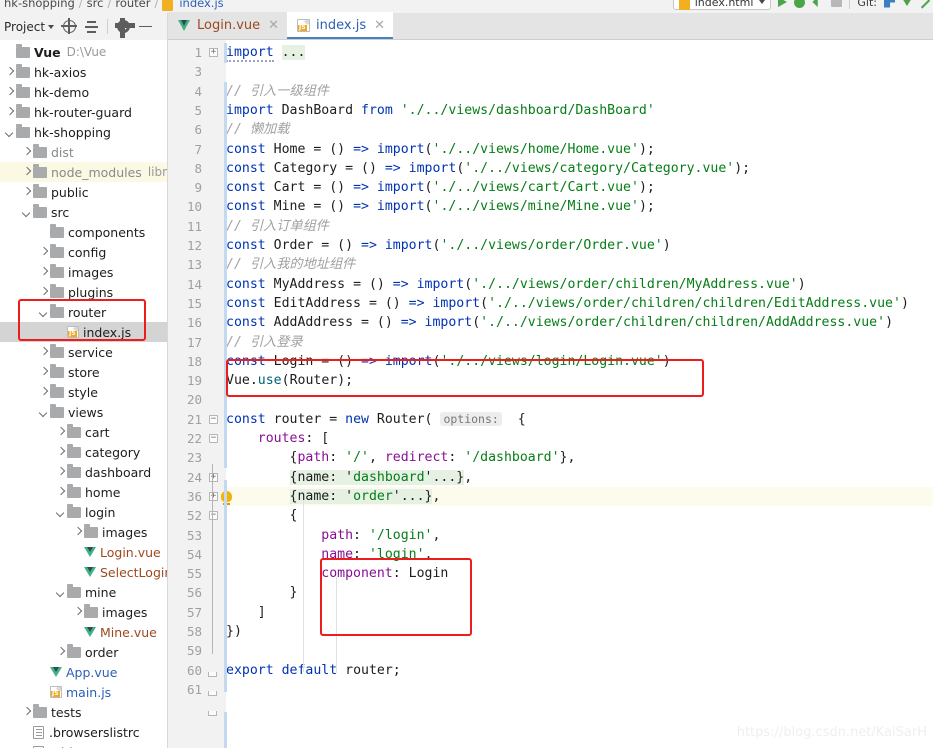  Describe the element at coordinates (815, 3) in the screenshot. I see `coverage-icon` at that location.